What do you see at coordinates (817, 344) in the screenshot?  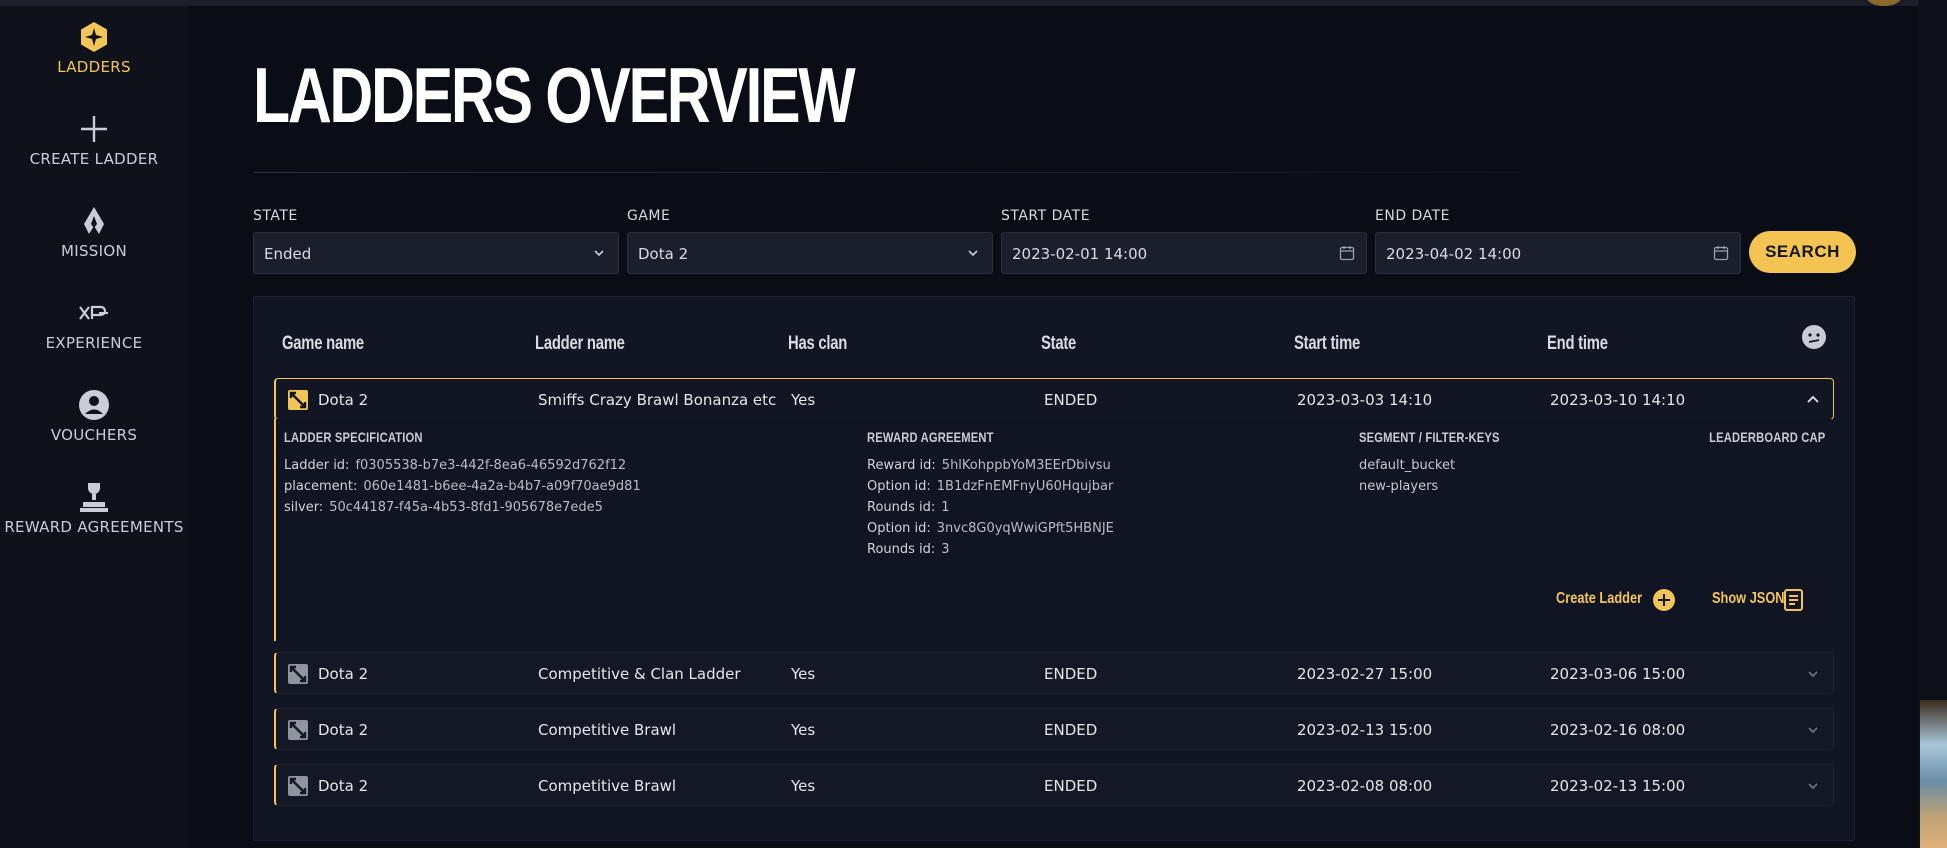 I see `column-header-has-clan: Has clan` at bounding box center [817, 344].